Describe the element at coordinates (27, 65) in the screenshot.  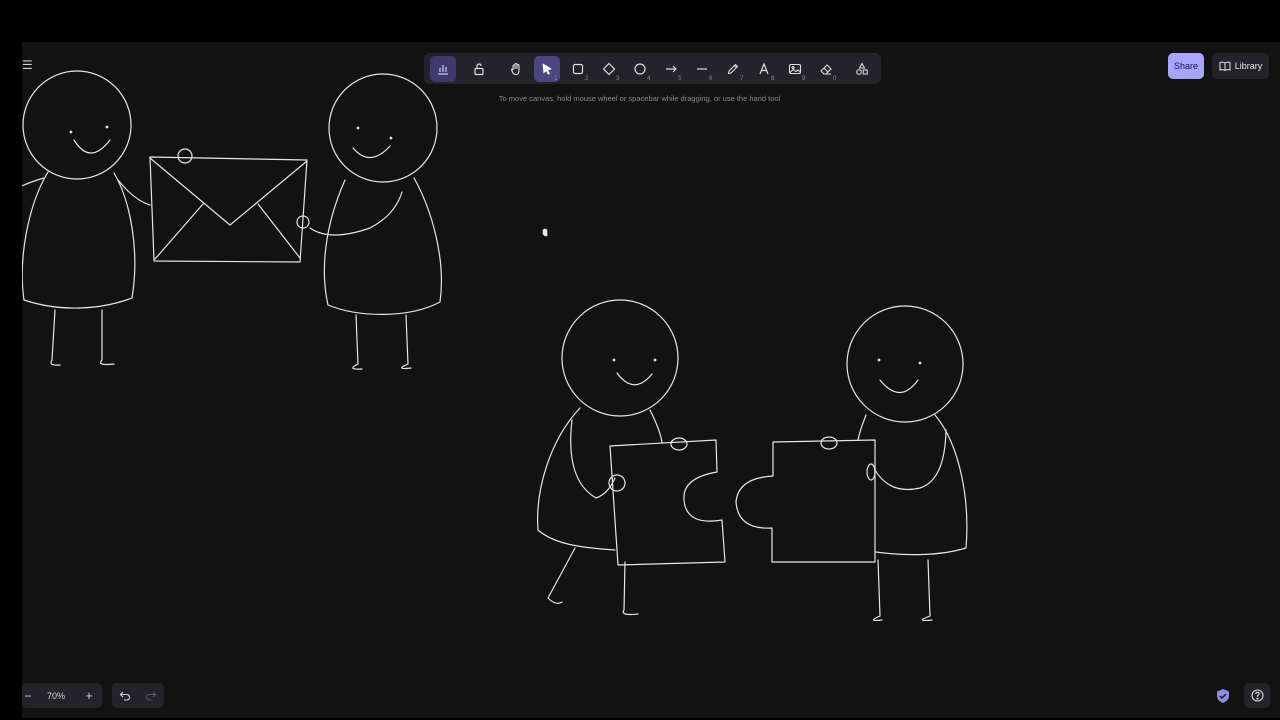
I see `main-menu-button: ☰` at that location.